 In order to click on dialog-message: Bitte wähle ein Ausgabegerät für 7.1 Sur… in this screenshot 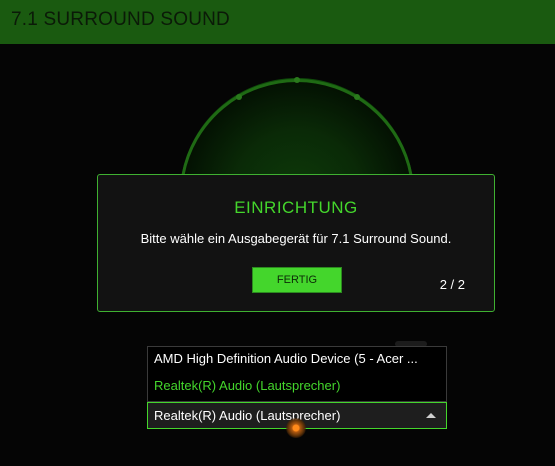, I will do `click(296, 238)`.